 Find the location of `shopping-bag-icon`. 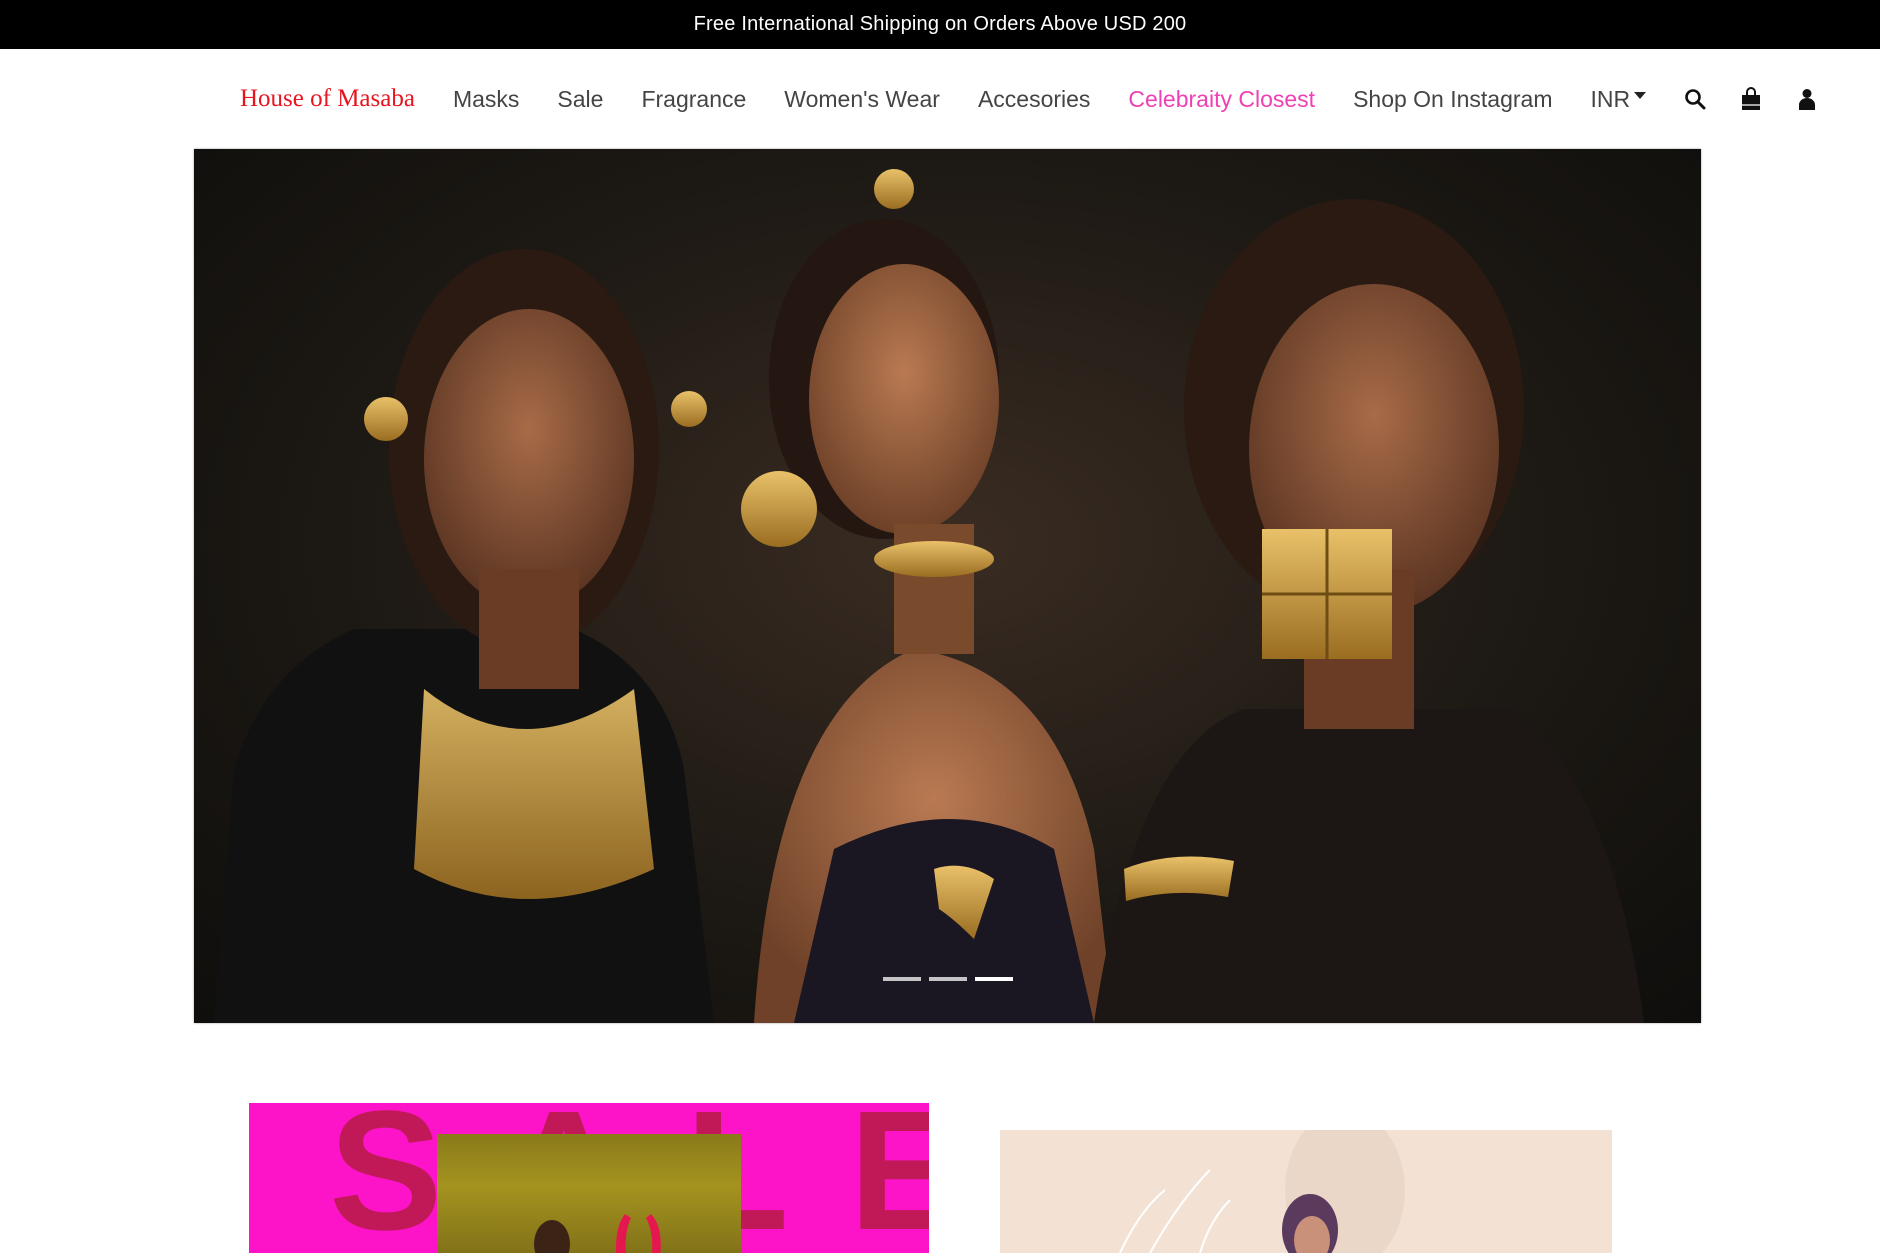

shopping-bag-icon is located at coordinates (1751, 99).